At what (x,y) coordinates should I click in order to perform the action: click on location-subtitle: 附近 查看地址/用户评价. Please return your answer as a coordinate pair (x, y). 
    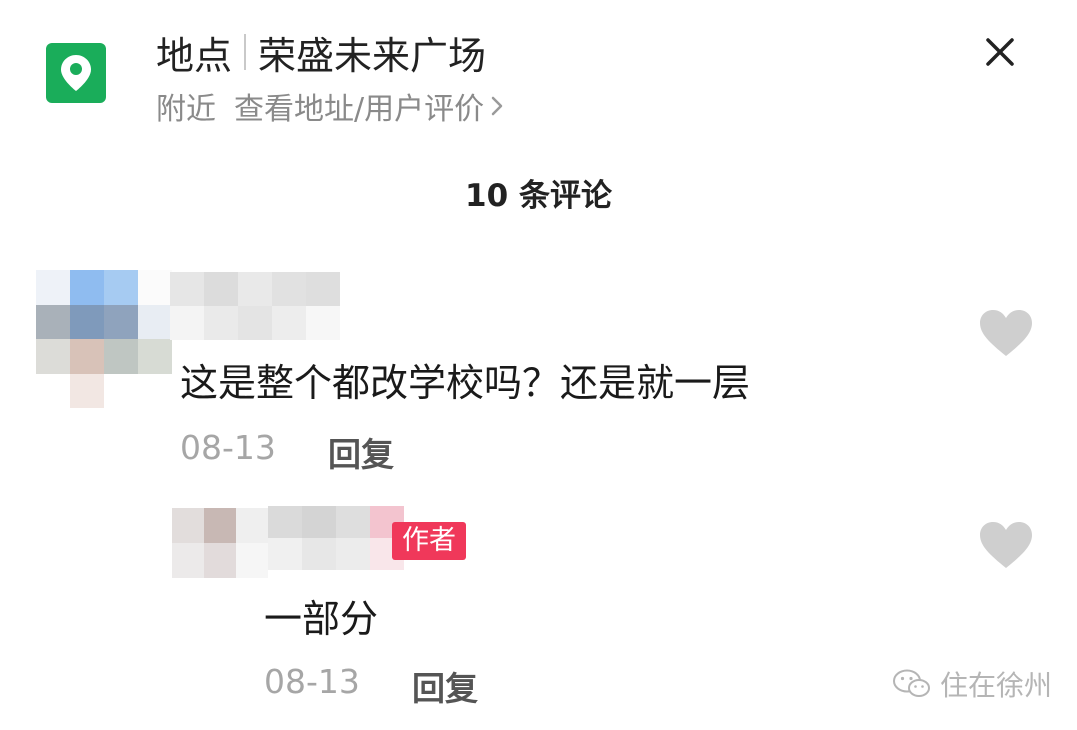
    Looking at the image, I should click on (330, 106).